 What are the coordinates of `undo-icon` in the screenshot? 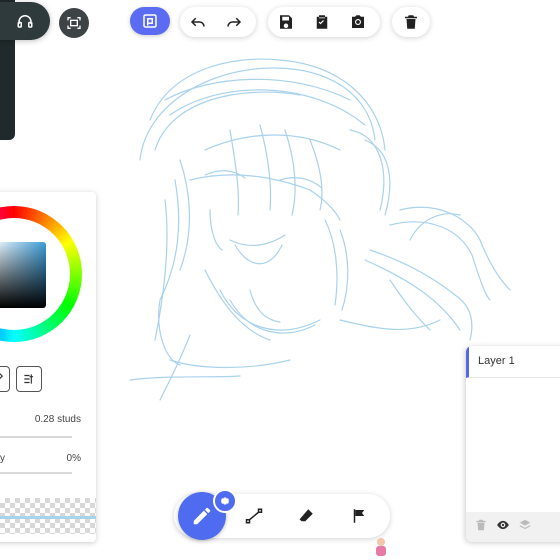 It's located at (197, 22).